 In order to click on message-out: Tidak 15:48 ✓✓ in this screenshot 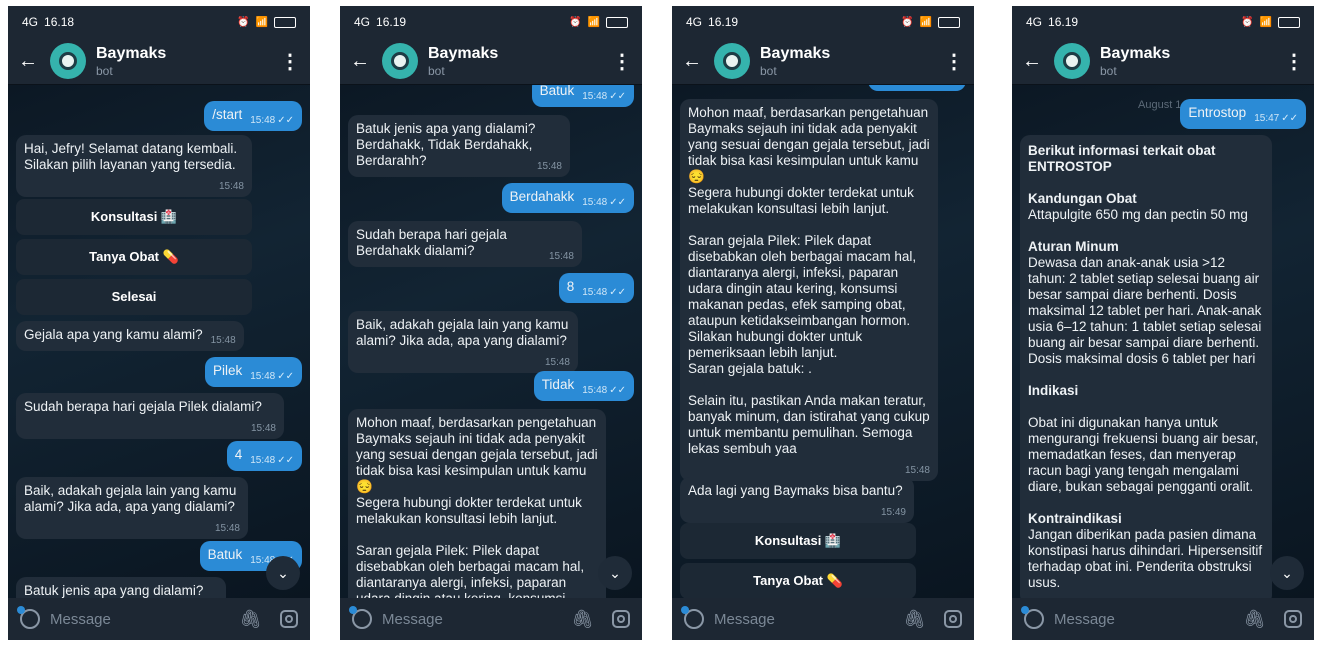, I will do `click(583, 386)`.